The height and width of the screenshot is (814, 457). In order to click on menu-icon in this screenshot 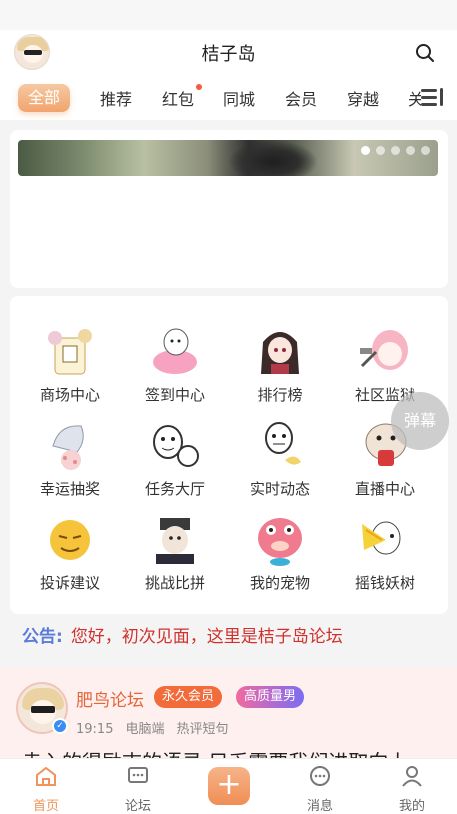, I will do `click(434, 98)`.